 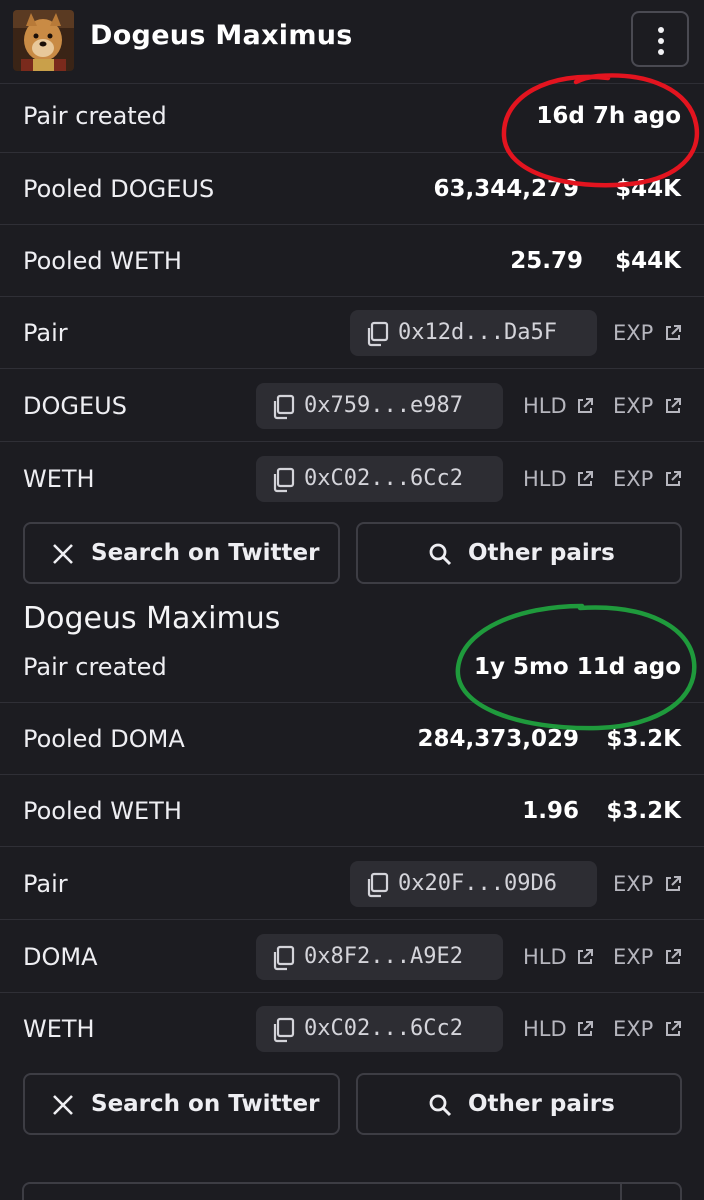 What do you see at coordinates (661, 30) in the screenshot?
I see `kebab-menu-icon` at bounding box center [661, 30].